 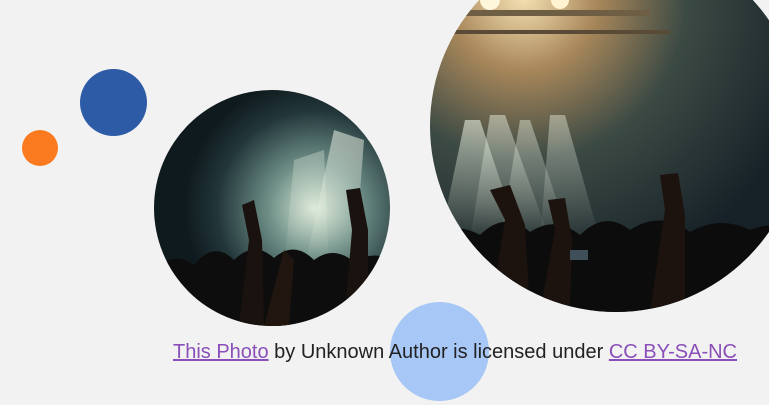 What do you see at coordinates (40, 148) in the screenshot?
I see `orange-circle-decoration` at bounding box center [40, 148].